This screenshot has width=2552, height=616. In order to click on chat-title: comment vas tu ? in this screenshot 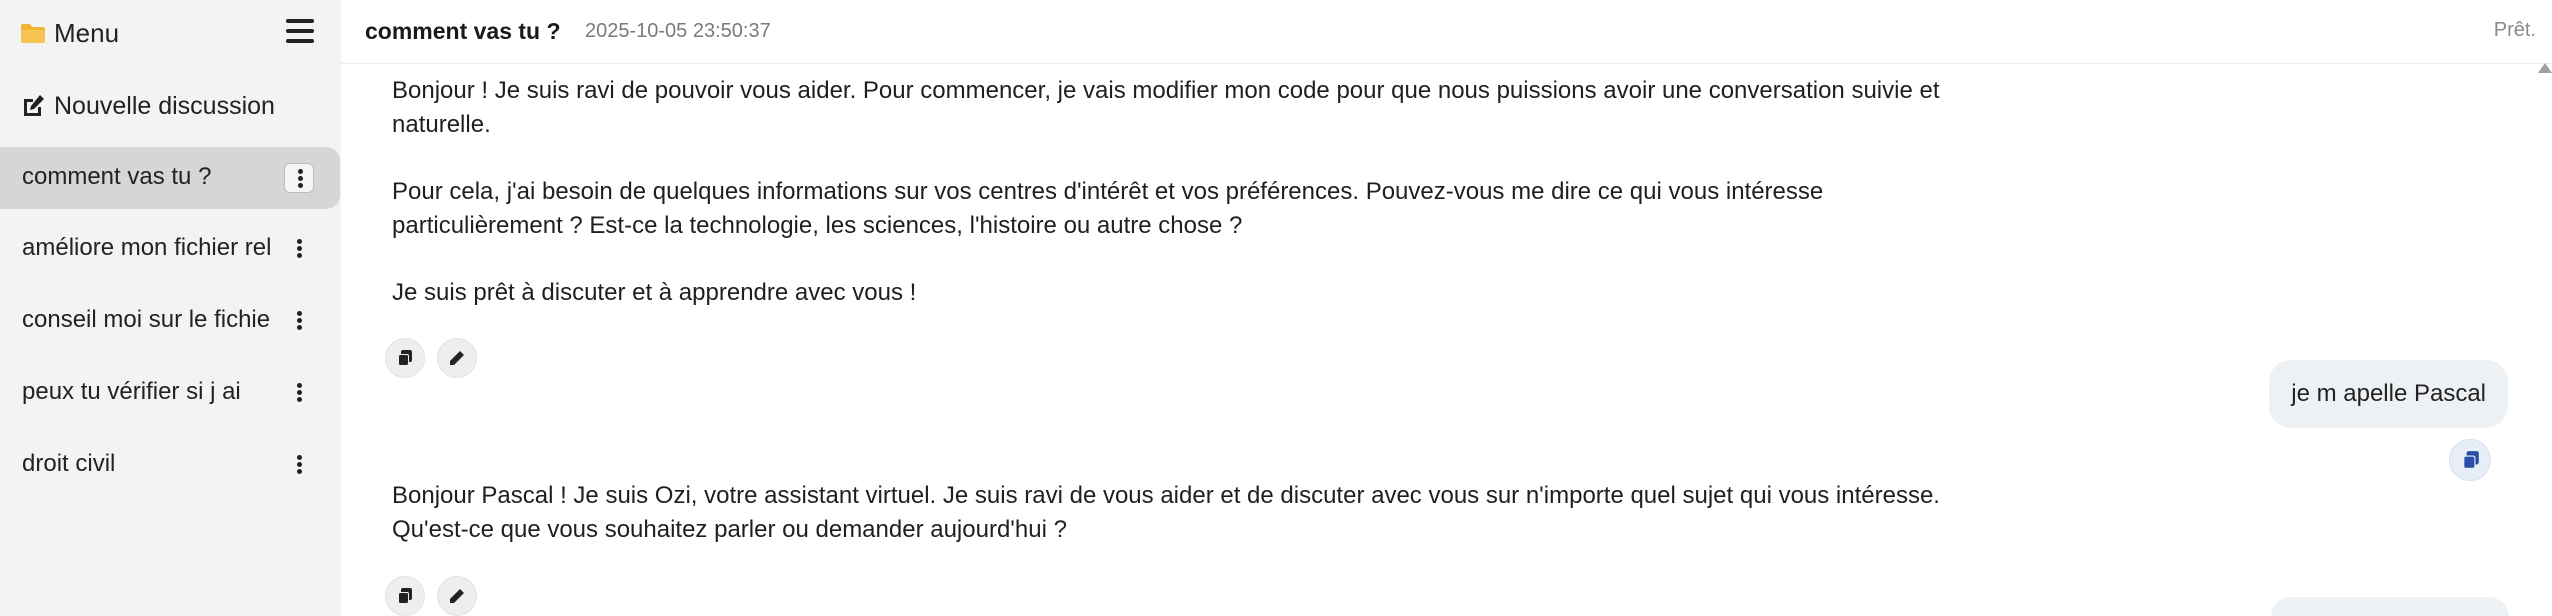, I will do `click(463, 31)`.